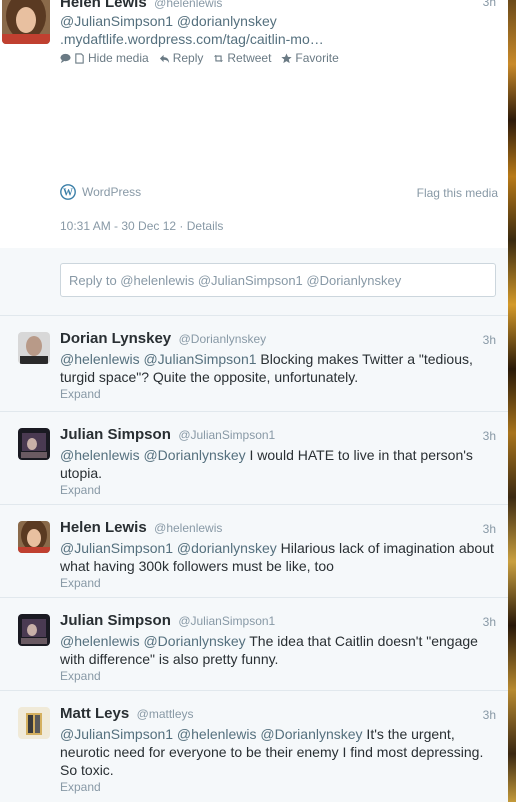 The width and height of the screenshot is (516, 802). I want to click on document-icon, so click(79, 58).